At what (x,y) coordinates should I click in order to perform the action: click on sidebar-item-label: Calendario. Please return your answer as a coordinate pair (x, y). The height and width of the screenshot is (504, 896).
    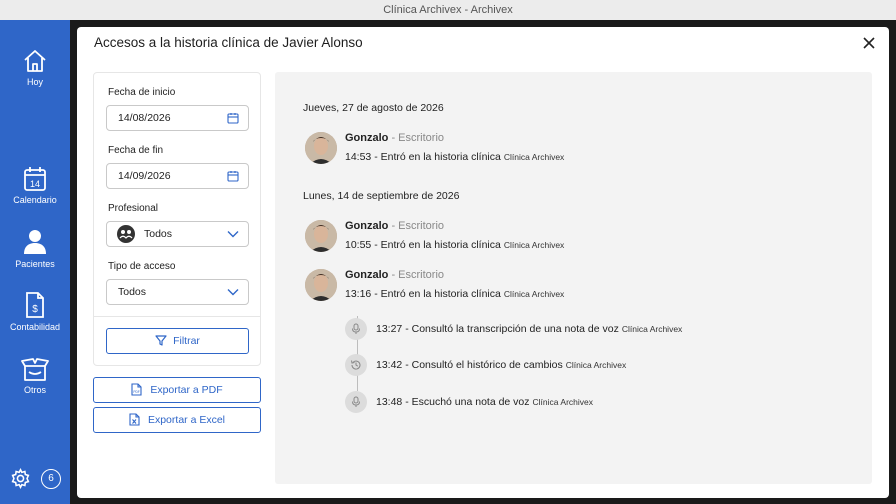
    Looking at the image, I should click on (35, 200).